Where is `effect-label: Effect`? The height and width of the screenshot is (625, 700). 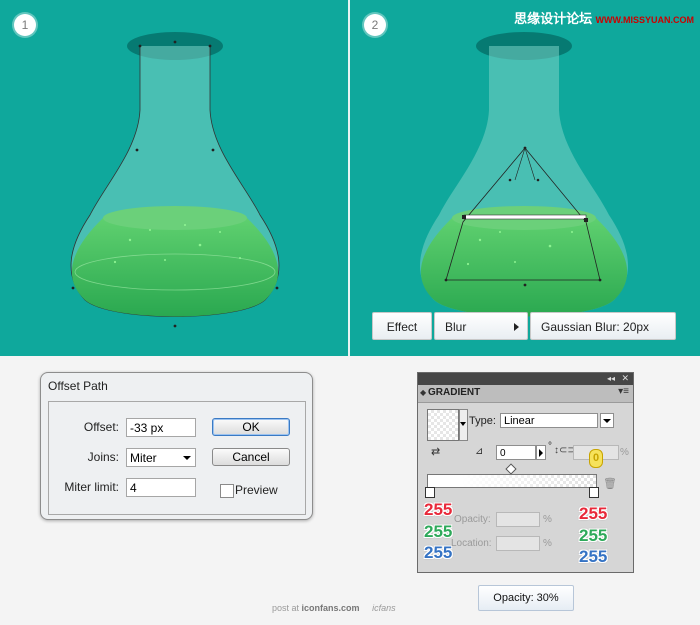 effect-label: Effect is located at coordinates (402, 327).